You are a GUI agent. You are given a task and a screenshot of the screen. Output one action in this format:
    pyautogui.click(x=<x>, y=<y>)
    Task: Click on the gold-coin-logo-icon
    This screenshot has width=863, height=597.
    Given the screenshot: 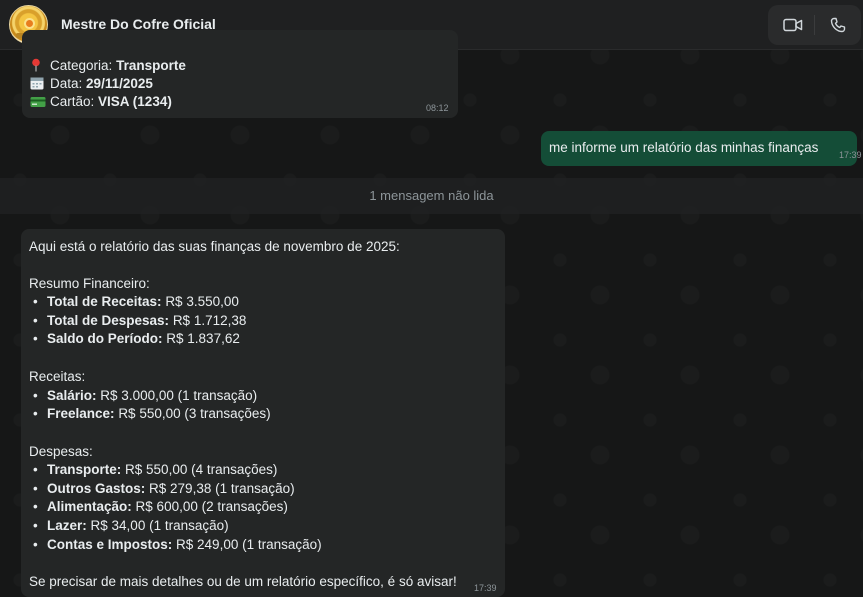 What is the action you would take?
    pyautogui.click(x=29, y=23)
    